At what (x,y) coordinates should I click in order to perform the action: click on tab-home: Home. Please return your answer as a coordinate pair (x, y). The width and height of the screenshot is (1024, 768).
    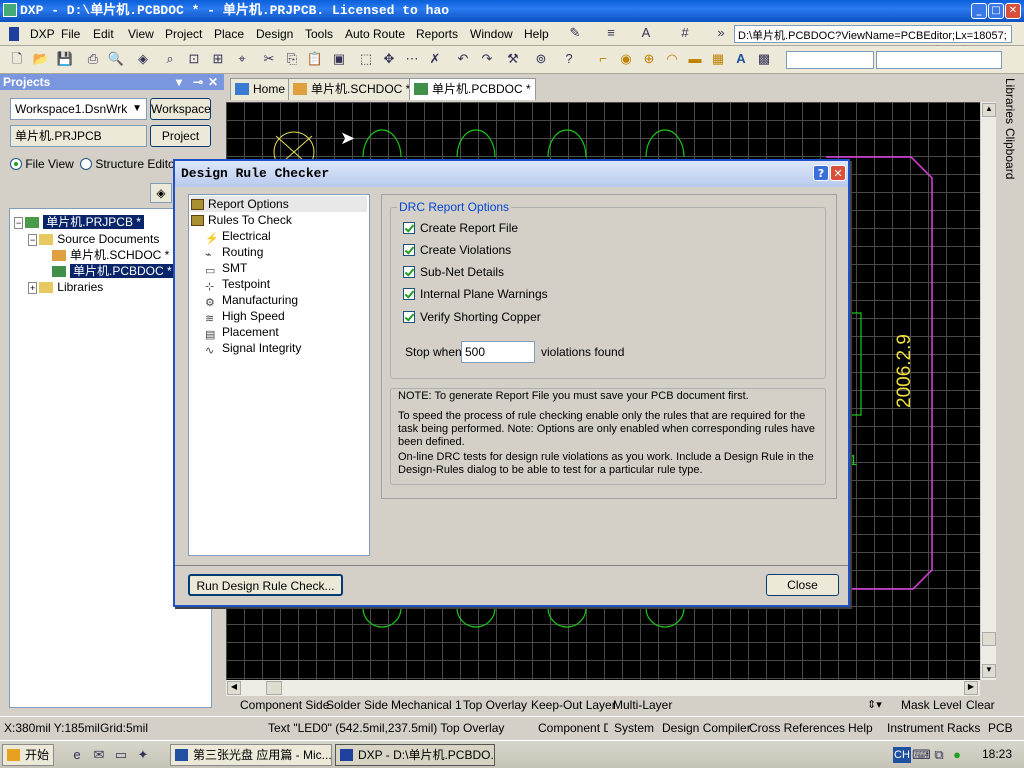
    Looking at the image, I should click on (260, 89).